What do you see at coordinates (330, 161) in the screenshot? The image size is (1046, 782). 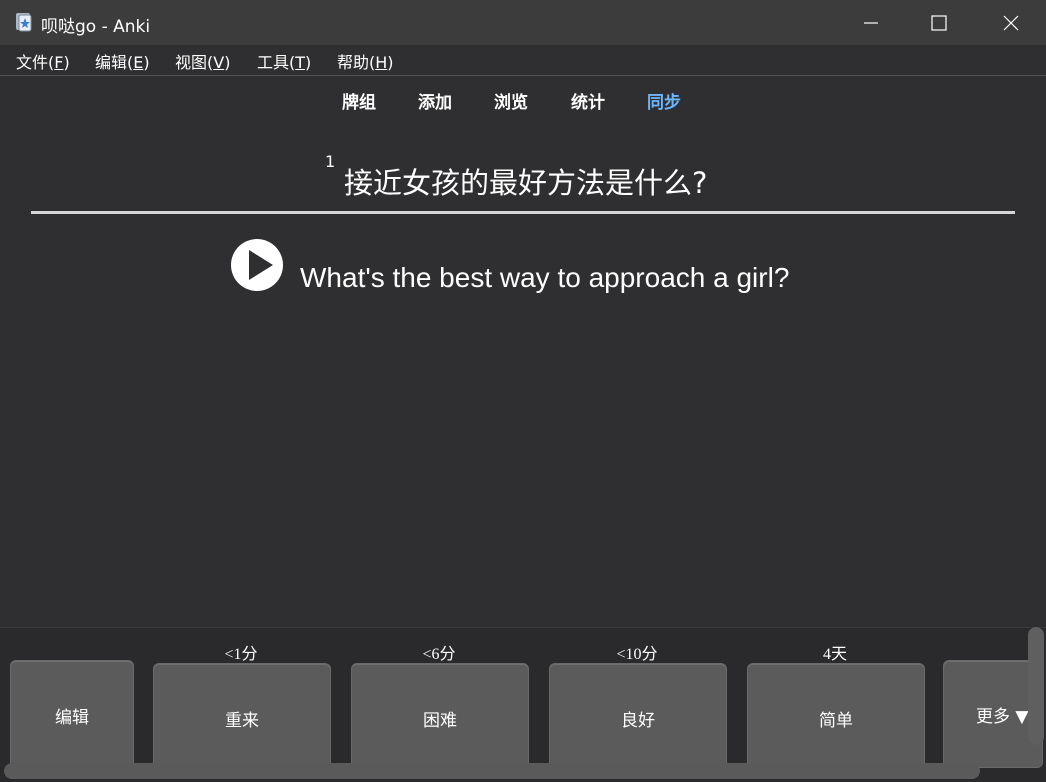 I see `question-superscript: 1` at bounding box center [330, 161].